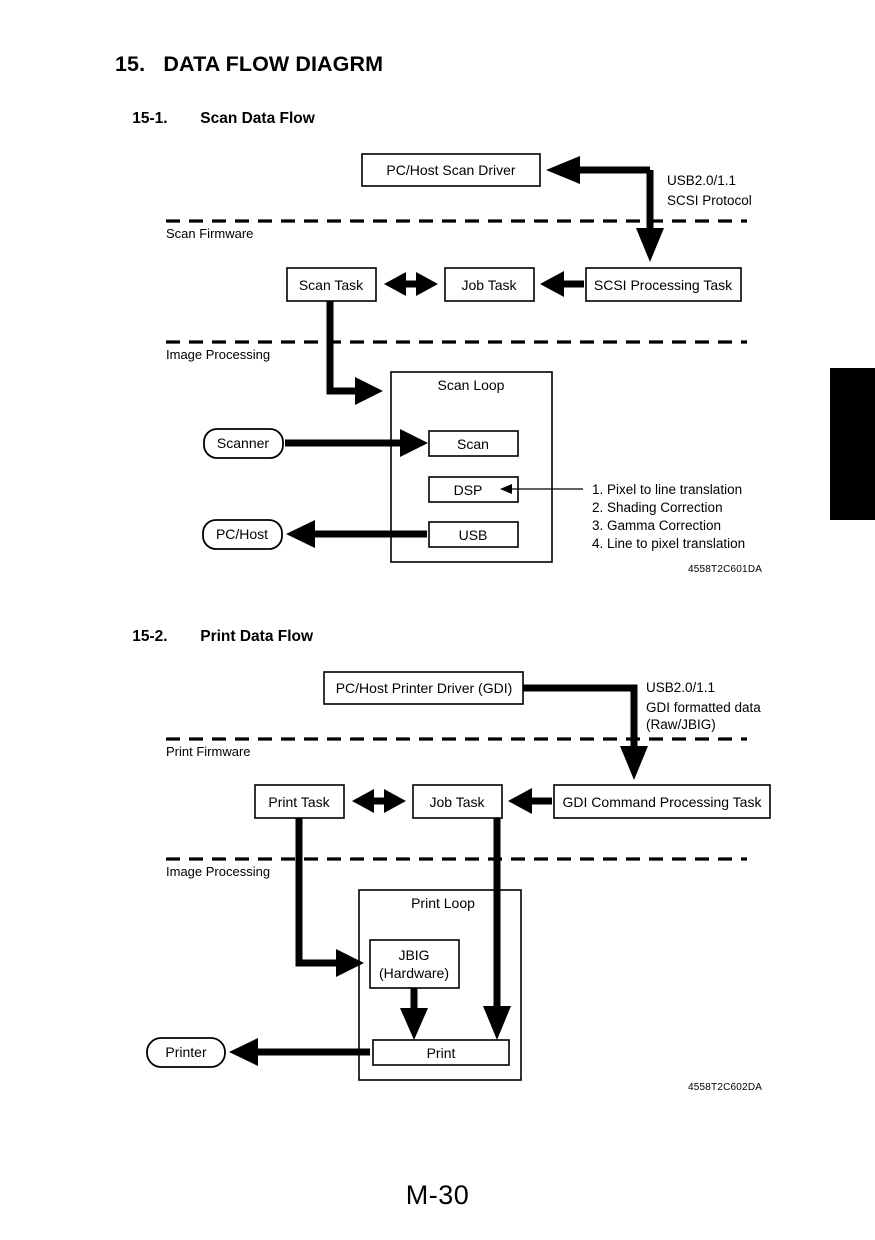 Image resolution: width=875 pixels, height=1240 pixels. I want to click on dsp-note-item: 1. Pixel to line translation, so click(667, 489).